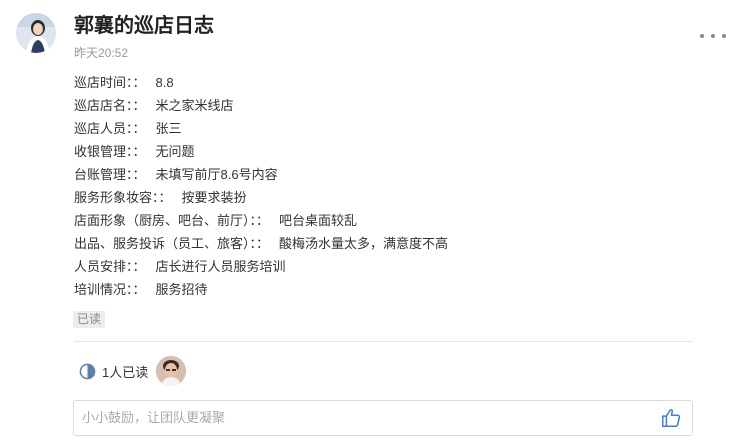  I want to click on field-label: 人员安排：：, so click(110, 266).